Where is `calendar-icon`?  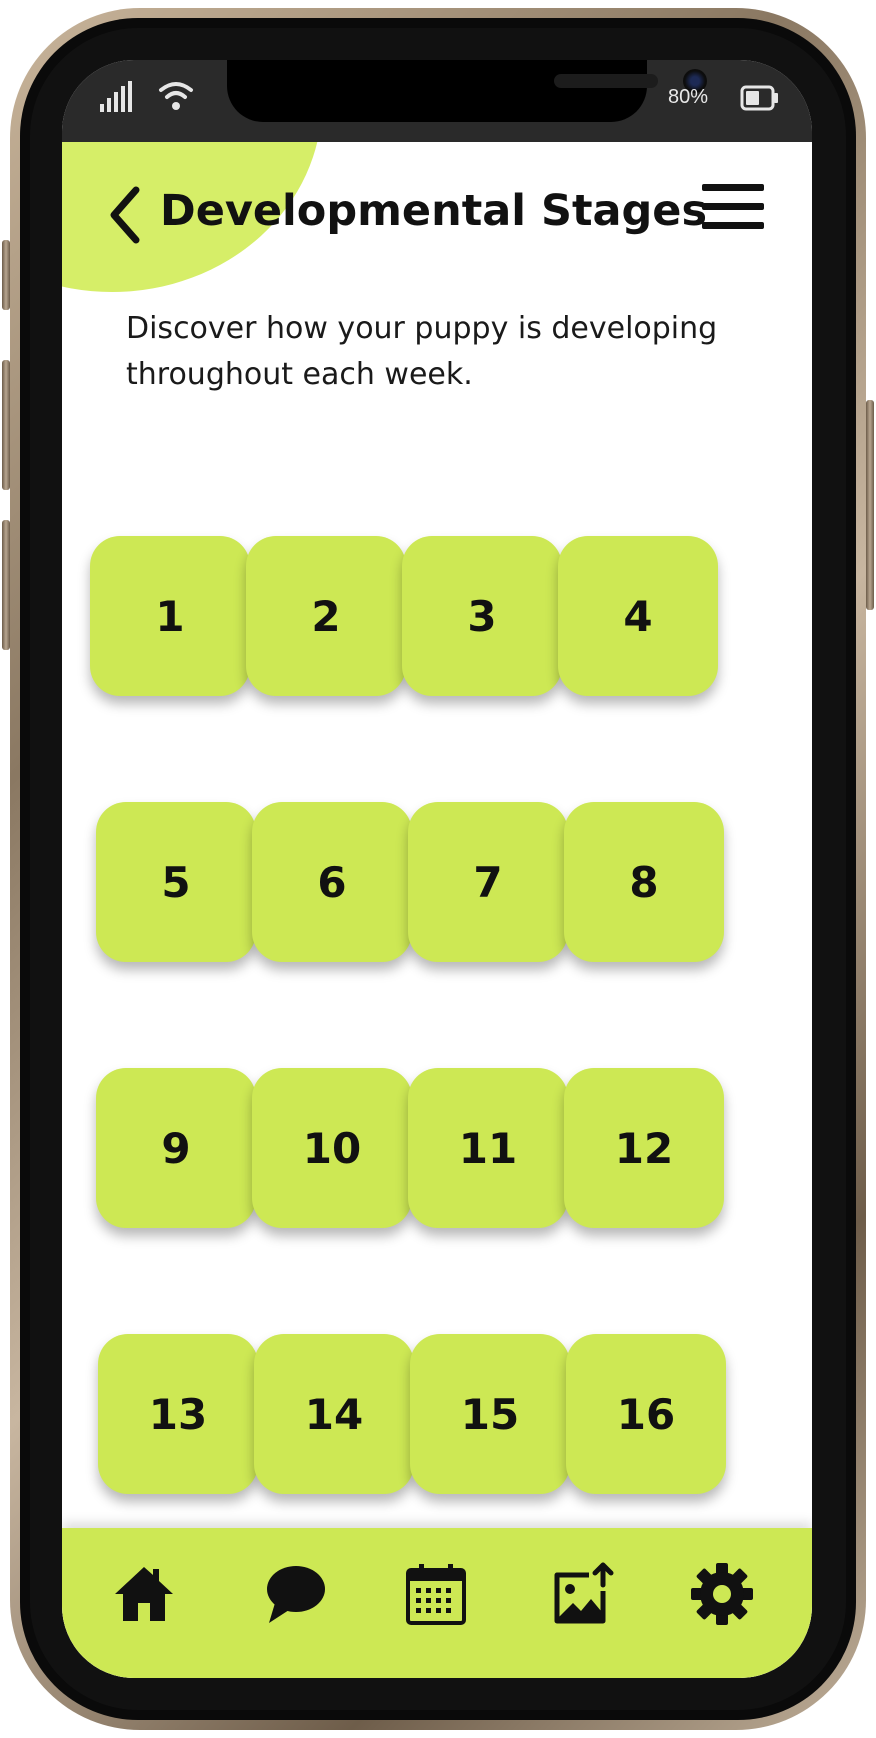
calendar-icon is located at coordinates (436, 1594).